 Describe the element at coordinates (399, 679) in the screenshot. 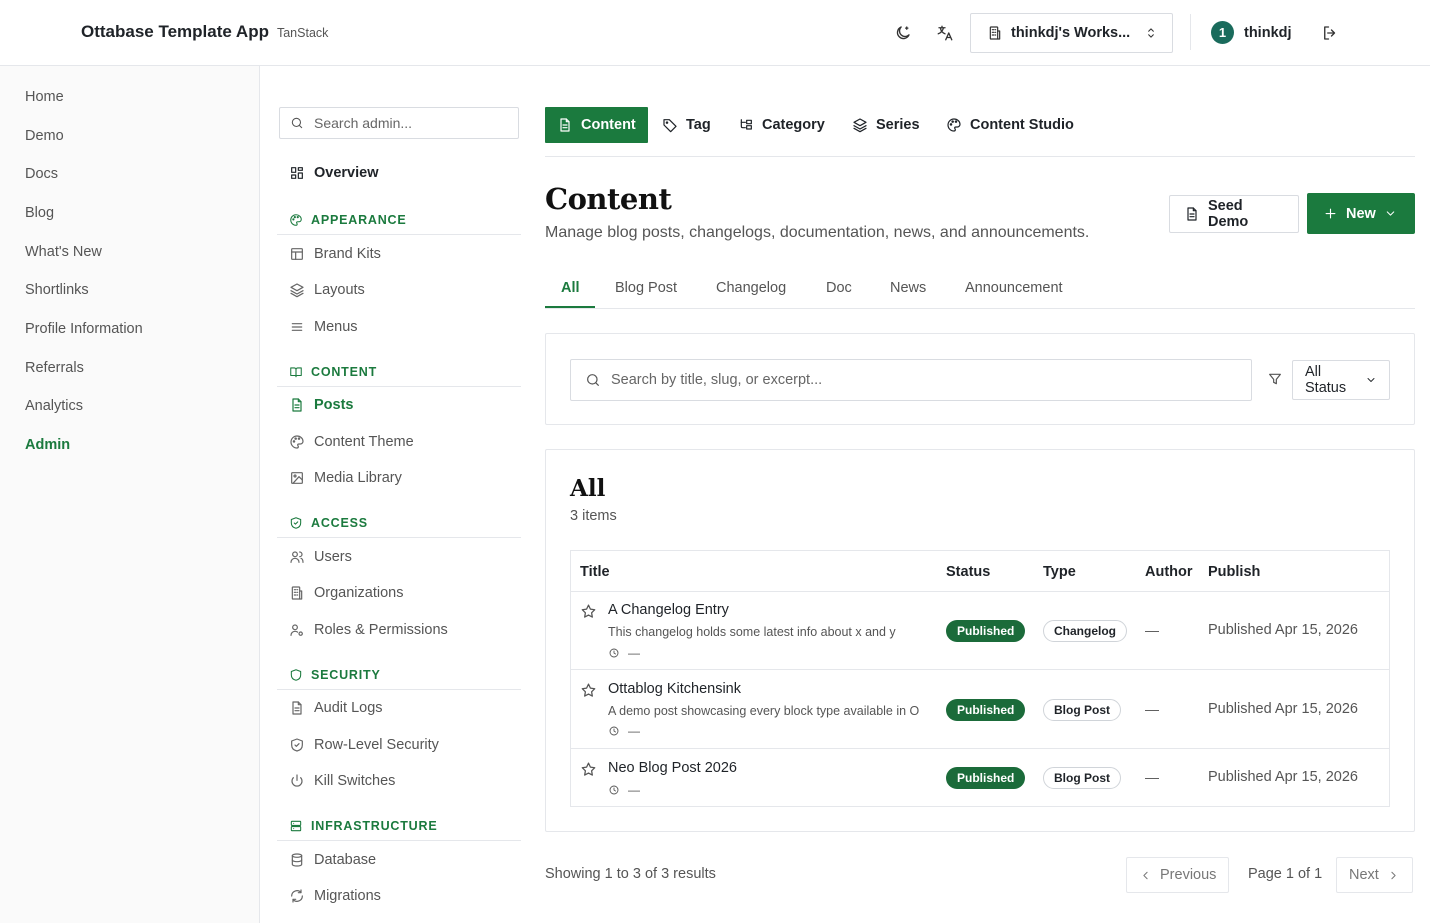

I see `section-security: SECURITY` at that location.